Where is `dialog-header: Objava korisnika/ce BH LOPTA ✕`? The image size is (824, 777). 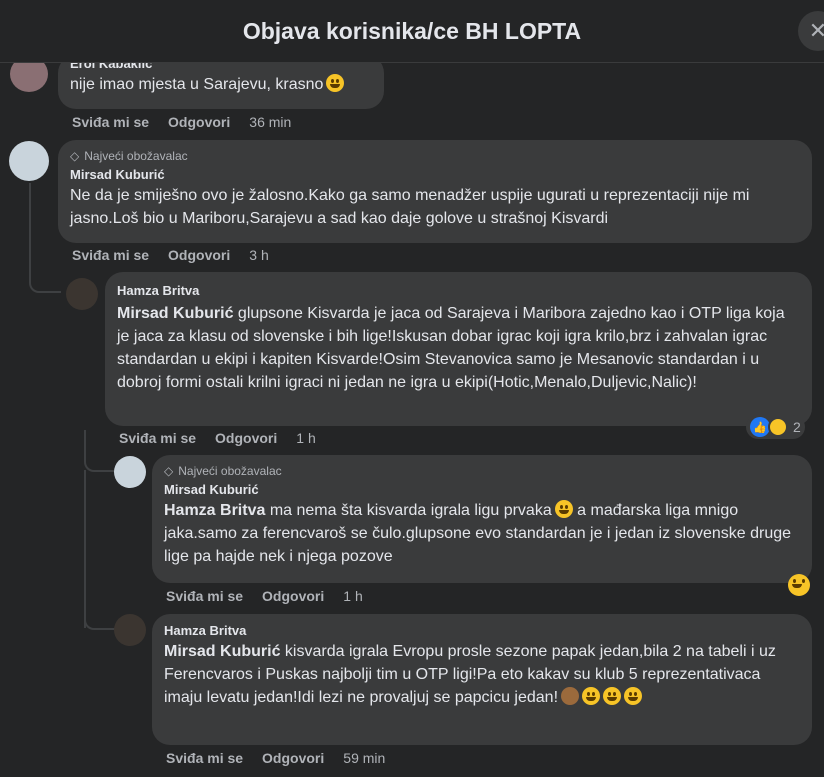
dialog-header: Objava korisnika/ce BH LOPTA ✕ is located at coordinates (412, 31).